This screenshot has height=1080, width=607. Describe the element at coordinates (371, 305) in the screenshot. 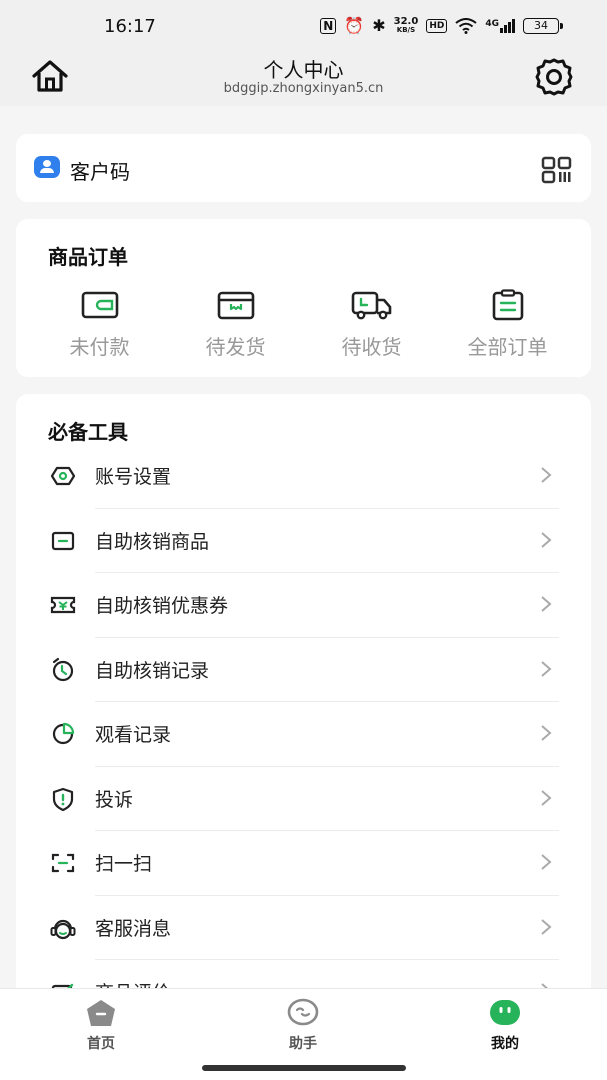

I see `truck-icon` at that location.